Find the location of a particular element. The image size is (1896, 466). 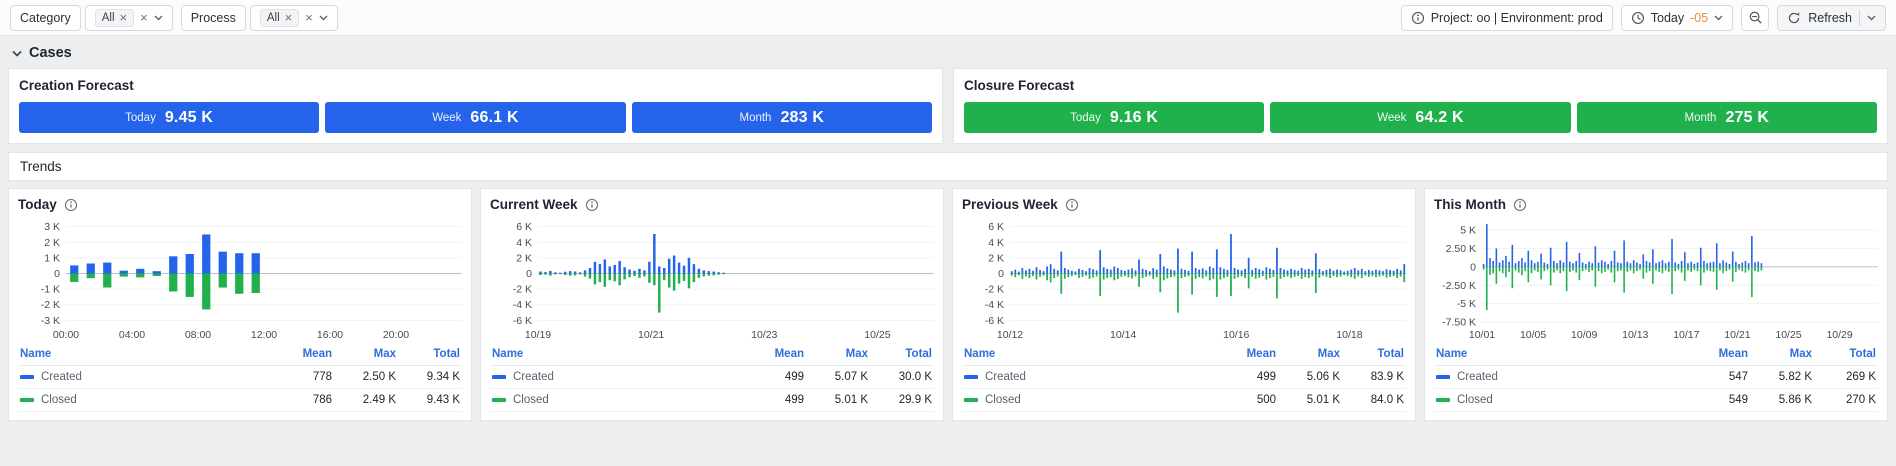

svg-text: 10/17 is located at coordinates (1686, 335).